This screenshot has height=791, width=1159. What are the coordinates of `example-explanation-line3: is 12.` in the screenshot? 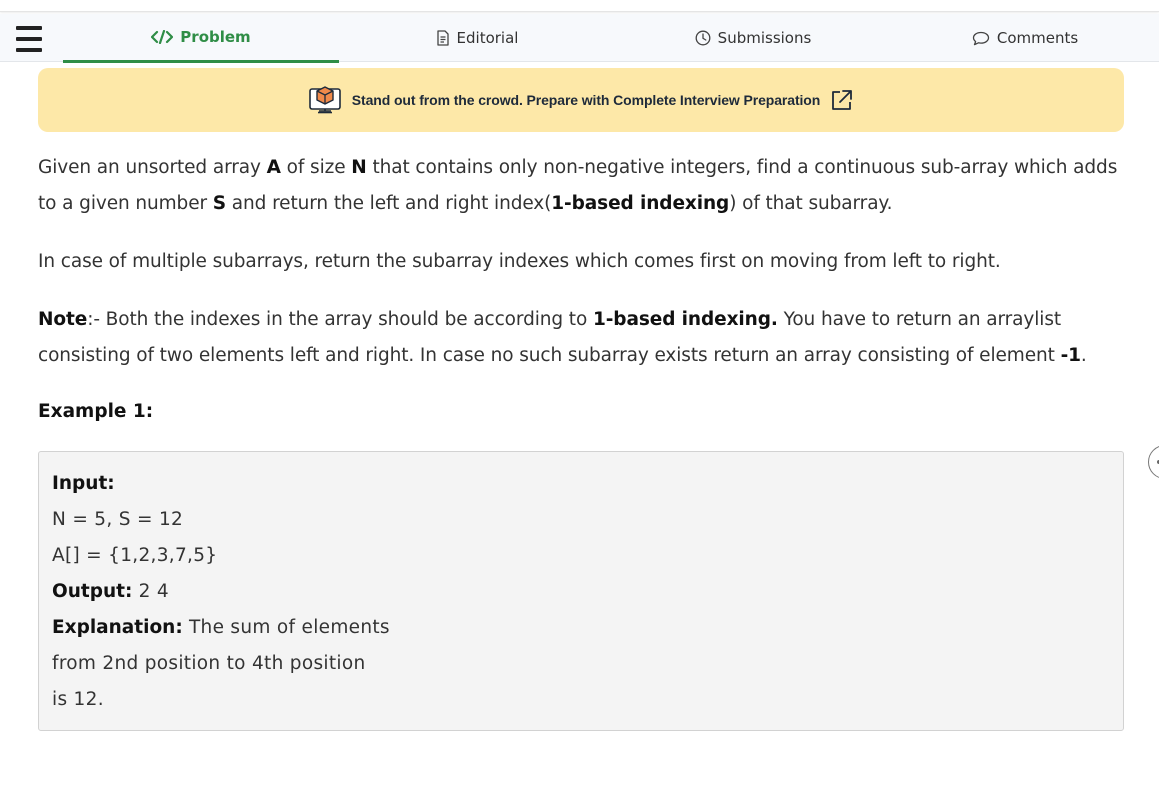 It's located at (78, 699).